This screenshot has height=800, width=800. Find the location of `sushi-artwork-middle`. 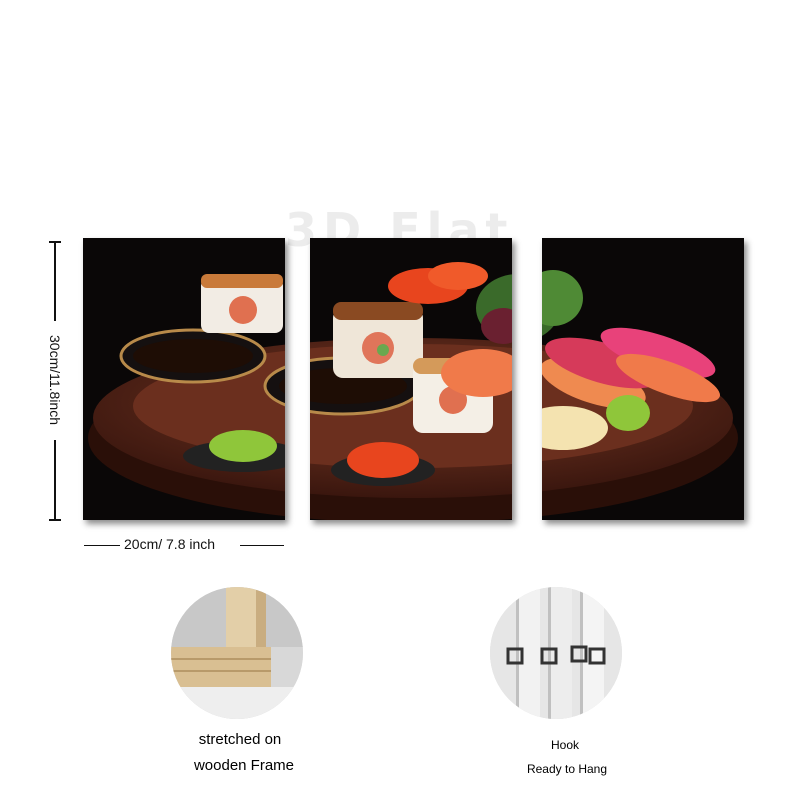

sushi-artwork-middle is located at coordinates (411, 379).